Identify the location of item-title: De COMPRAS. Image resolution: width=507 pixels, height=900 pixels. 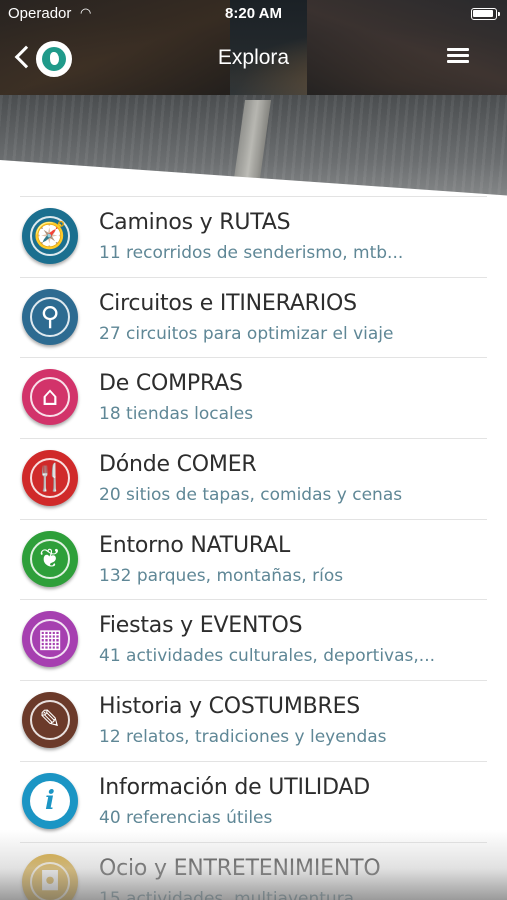
(171, 384).